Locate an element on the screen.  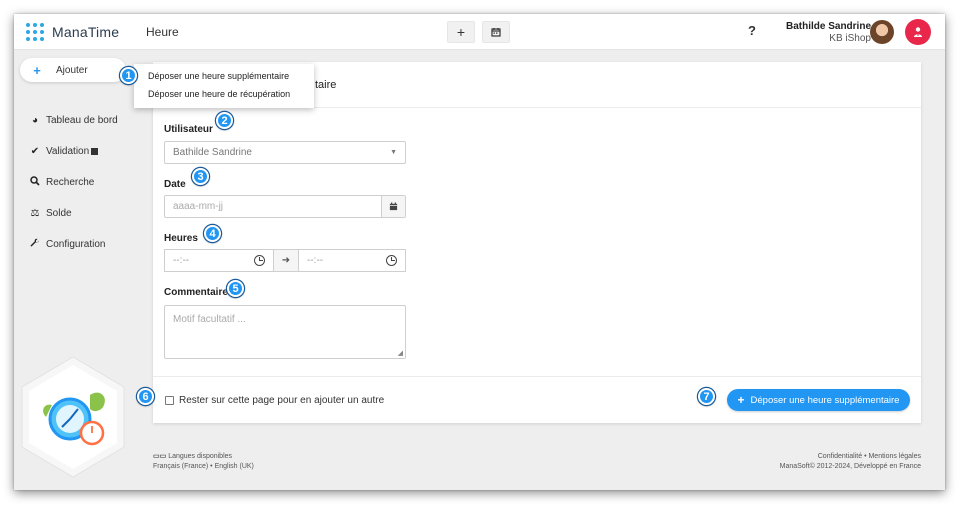
hours-label: Heures is located at coordinates (181, 238).